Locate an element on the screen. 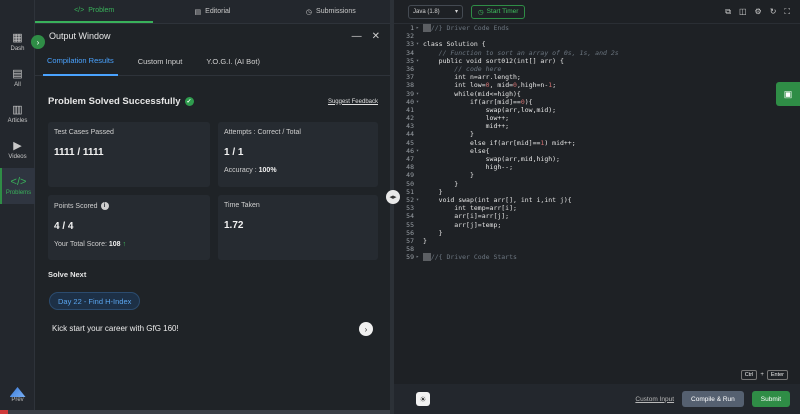 This screenshot has width=800, height=414. problem-tabs: </> Problem ▤ Editorial ◷ Submissions is located at coordinates (212, 12).